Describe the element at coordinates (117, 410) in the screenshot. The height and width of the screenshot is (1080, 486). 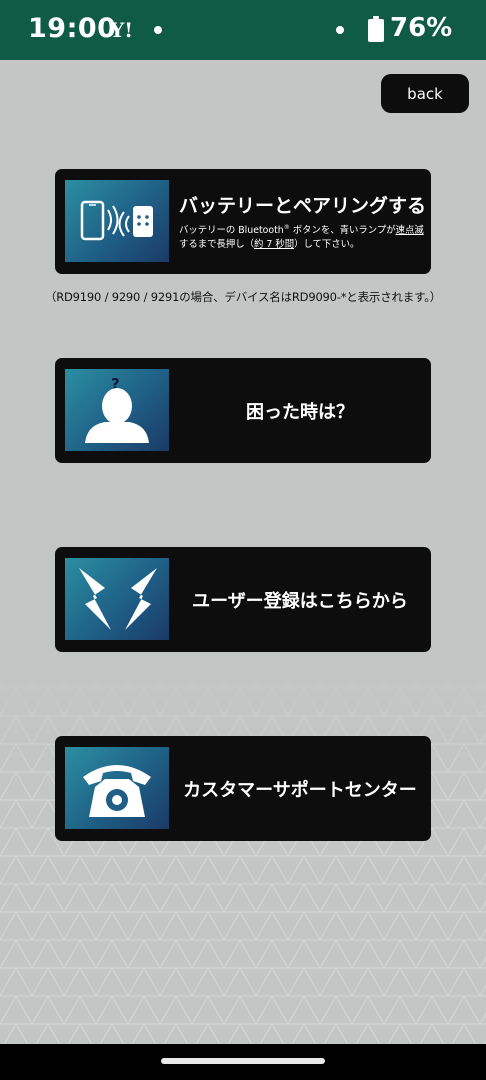
I see `person-question-icon: ?` at that location.